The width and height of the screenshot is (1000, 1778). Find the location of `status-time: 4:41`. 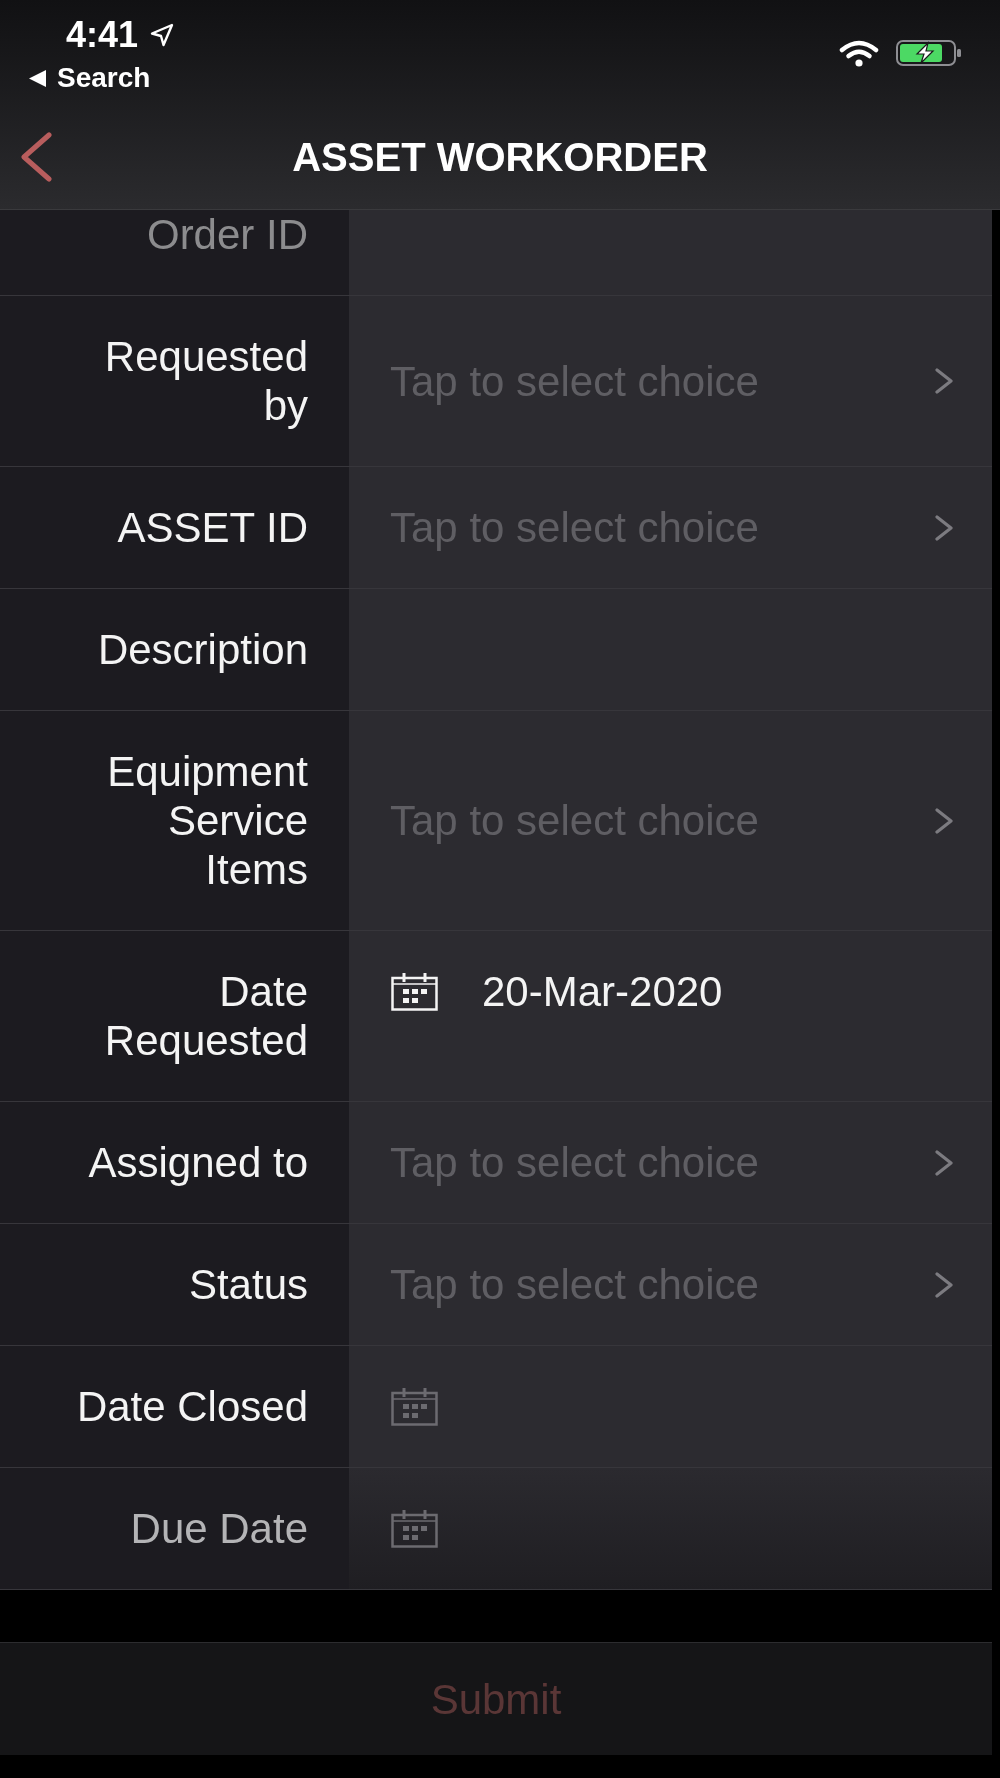

status-time: 4:41 is located at coordinates (102, 35).